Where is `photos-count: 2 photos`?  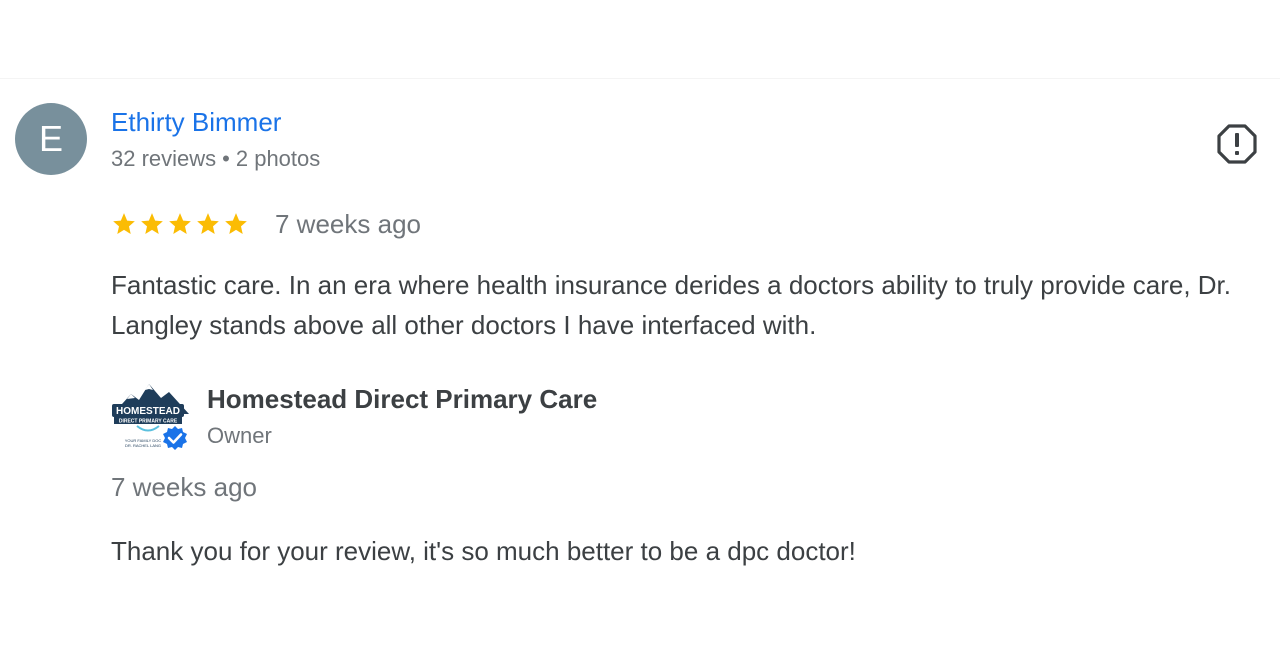
photos-count: 2 photos is located at coordinates (278, 158).